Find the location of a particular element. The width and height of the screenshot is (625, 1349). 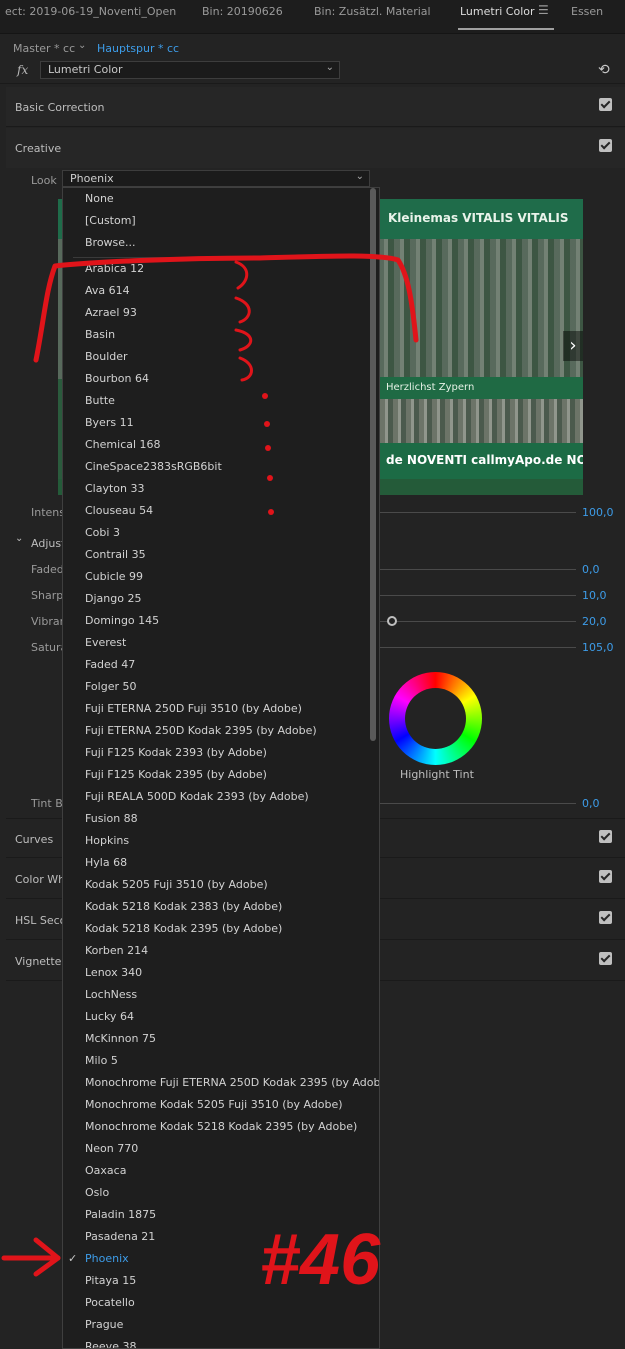

look-option: Fuji ETERNA 250D Fuji 3510 (by Adobe) is located at coordinates (193, 709).